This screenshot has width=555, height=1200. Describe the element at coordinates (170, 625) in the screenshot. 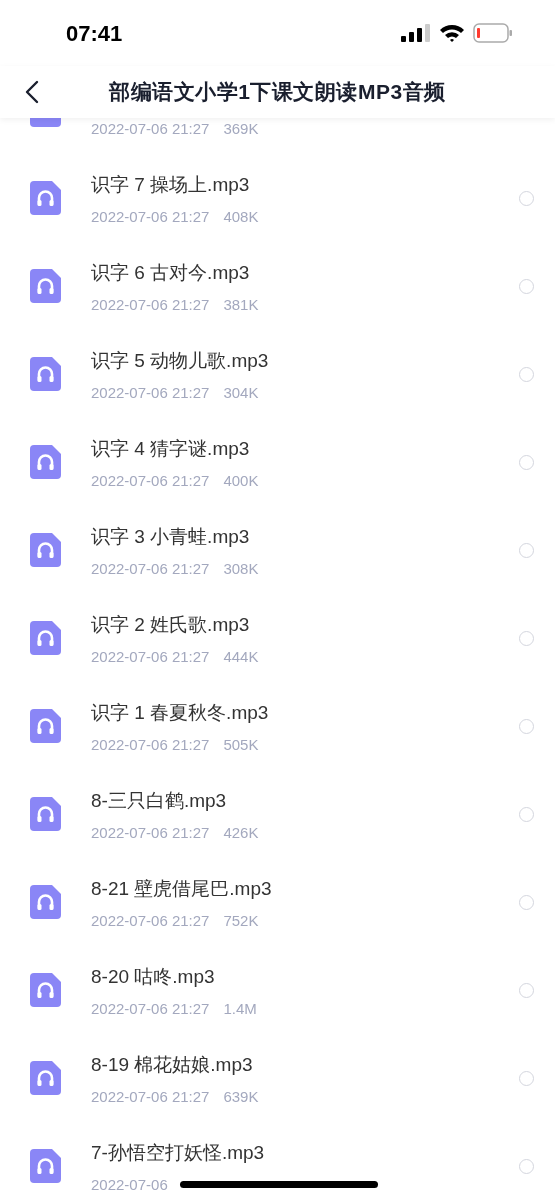

I see `file-name: 识字 2 姓氏歌.mp3` at that location.